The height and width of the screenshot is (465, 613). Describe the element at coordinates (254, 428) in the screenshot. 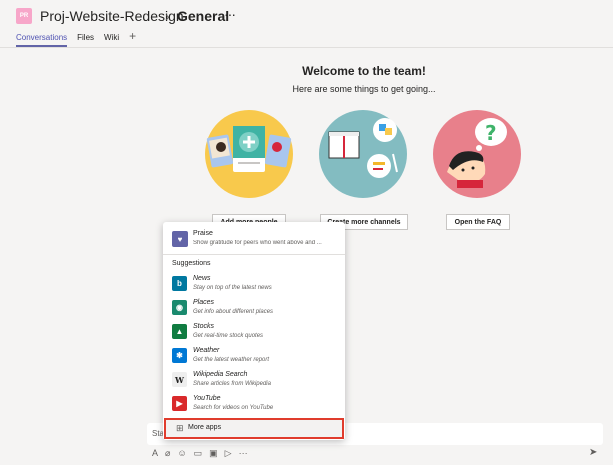

I see `highlight-annotation-box` at that location.